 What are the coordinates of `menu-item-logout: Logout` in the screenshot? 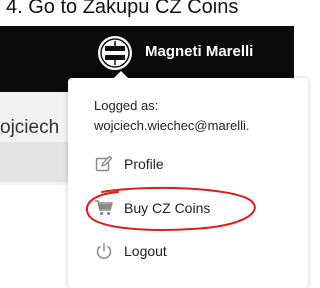 It's located at (130, 251).